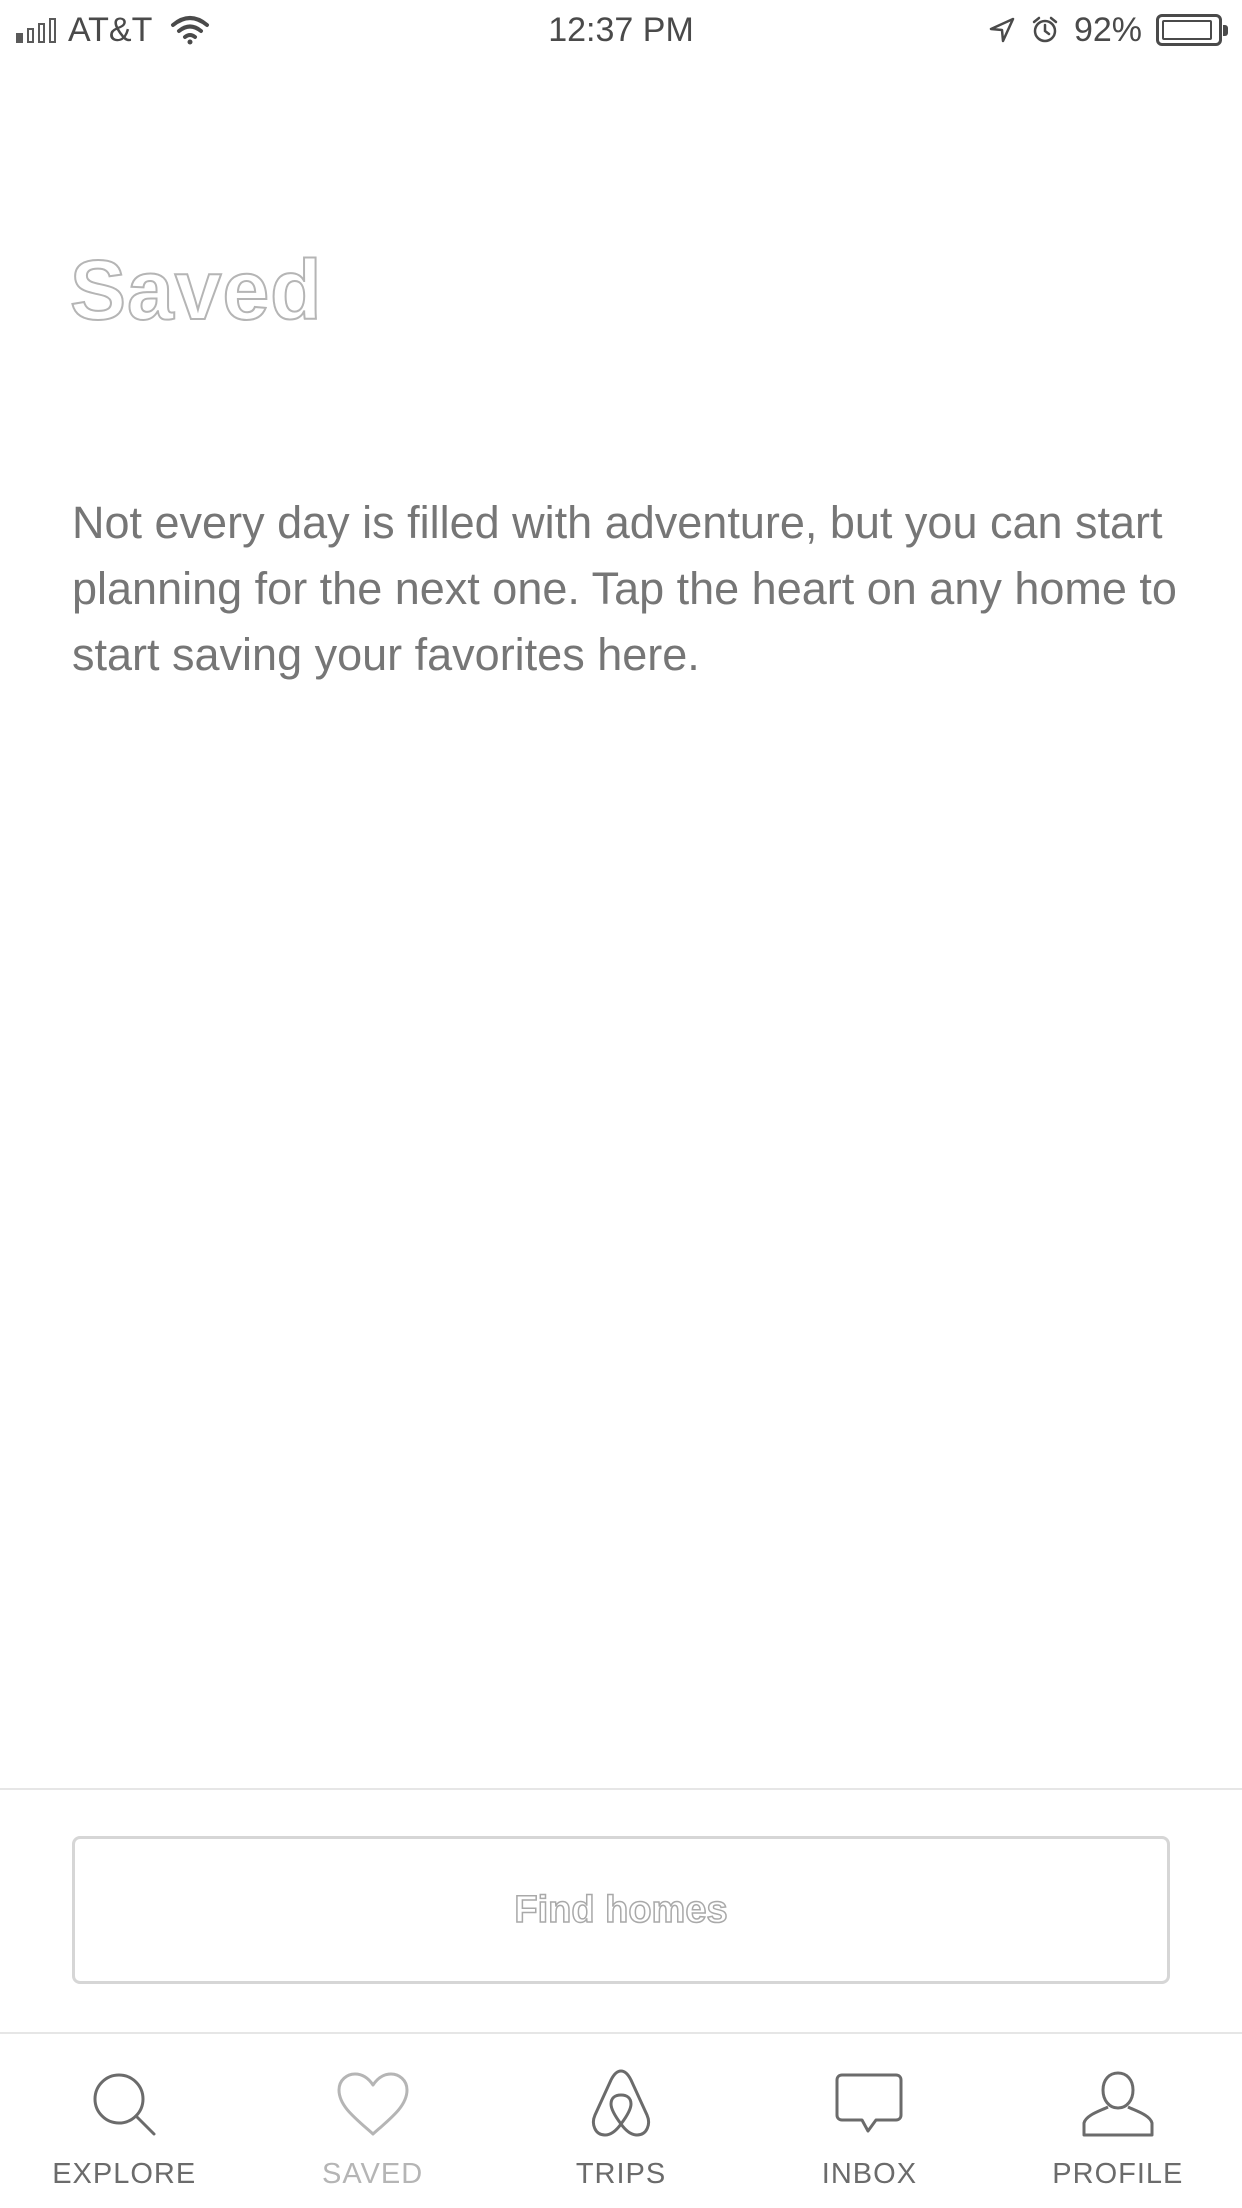 The width and height of the screenshot is (1242, 2208). Describe the element at coordinates (869, 2174) in the screenshot. I see `tab-label: INBOX` at that location.